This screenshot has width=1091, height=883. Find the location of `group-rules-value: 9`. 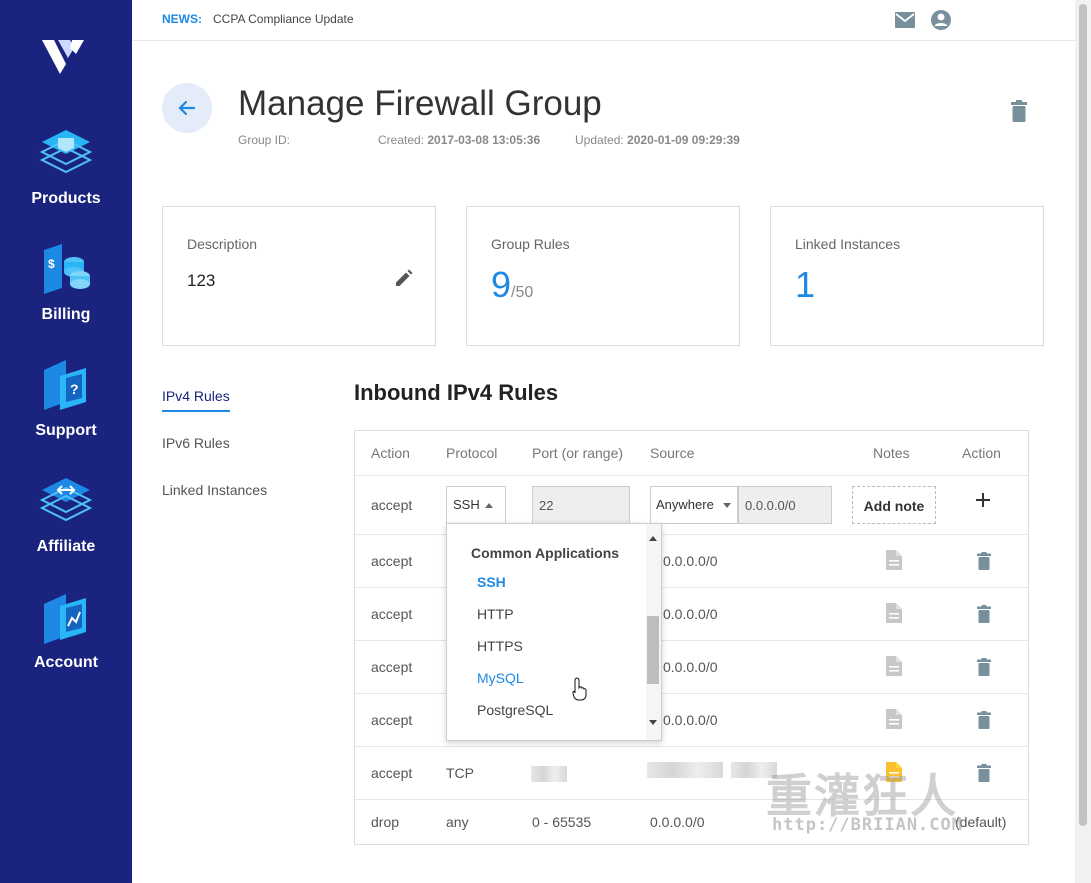

group-rules-value: 9 is located at coordinates (501, 284).